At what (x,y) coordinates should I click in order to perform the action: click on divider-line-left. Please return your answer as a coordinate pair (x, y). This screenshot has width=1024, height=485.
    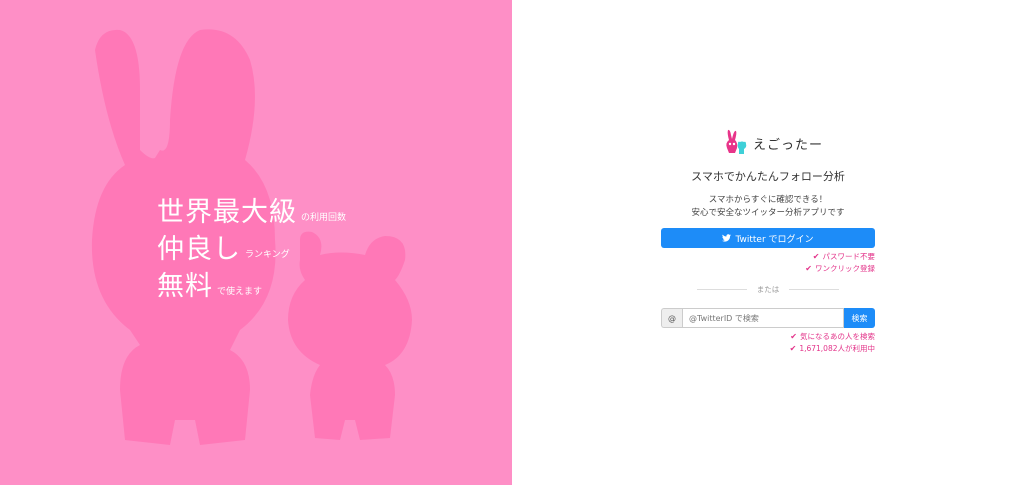
    Looking at the image, I should click on (722, 289).